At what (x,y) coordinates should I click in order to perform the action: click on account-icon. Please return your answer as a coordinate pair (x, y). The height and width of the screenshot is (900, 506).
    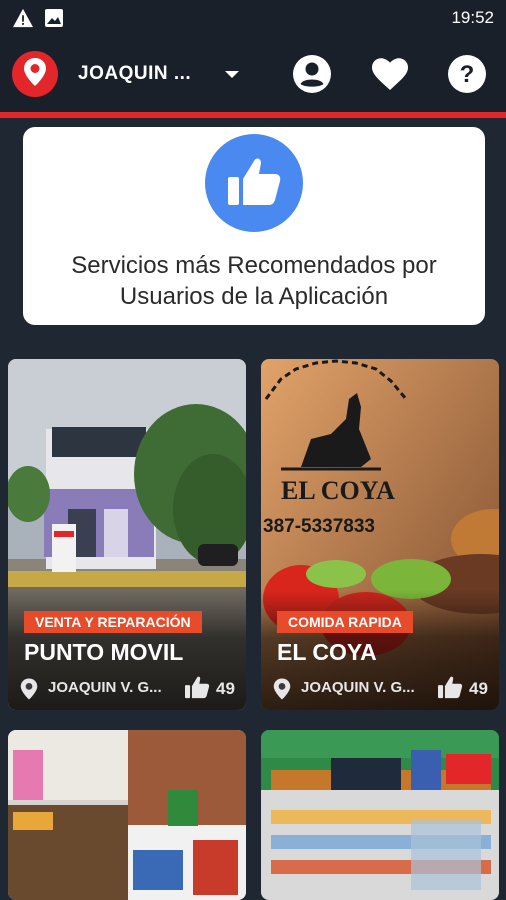
    Looking at the image, I should click on (312, 74).